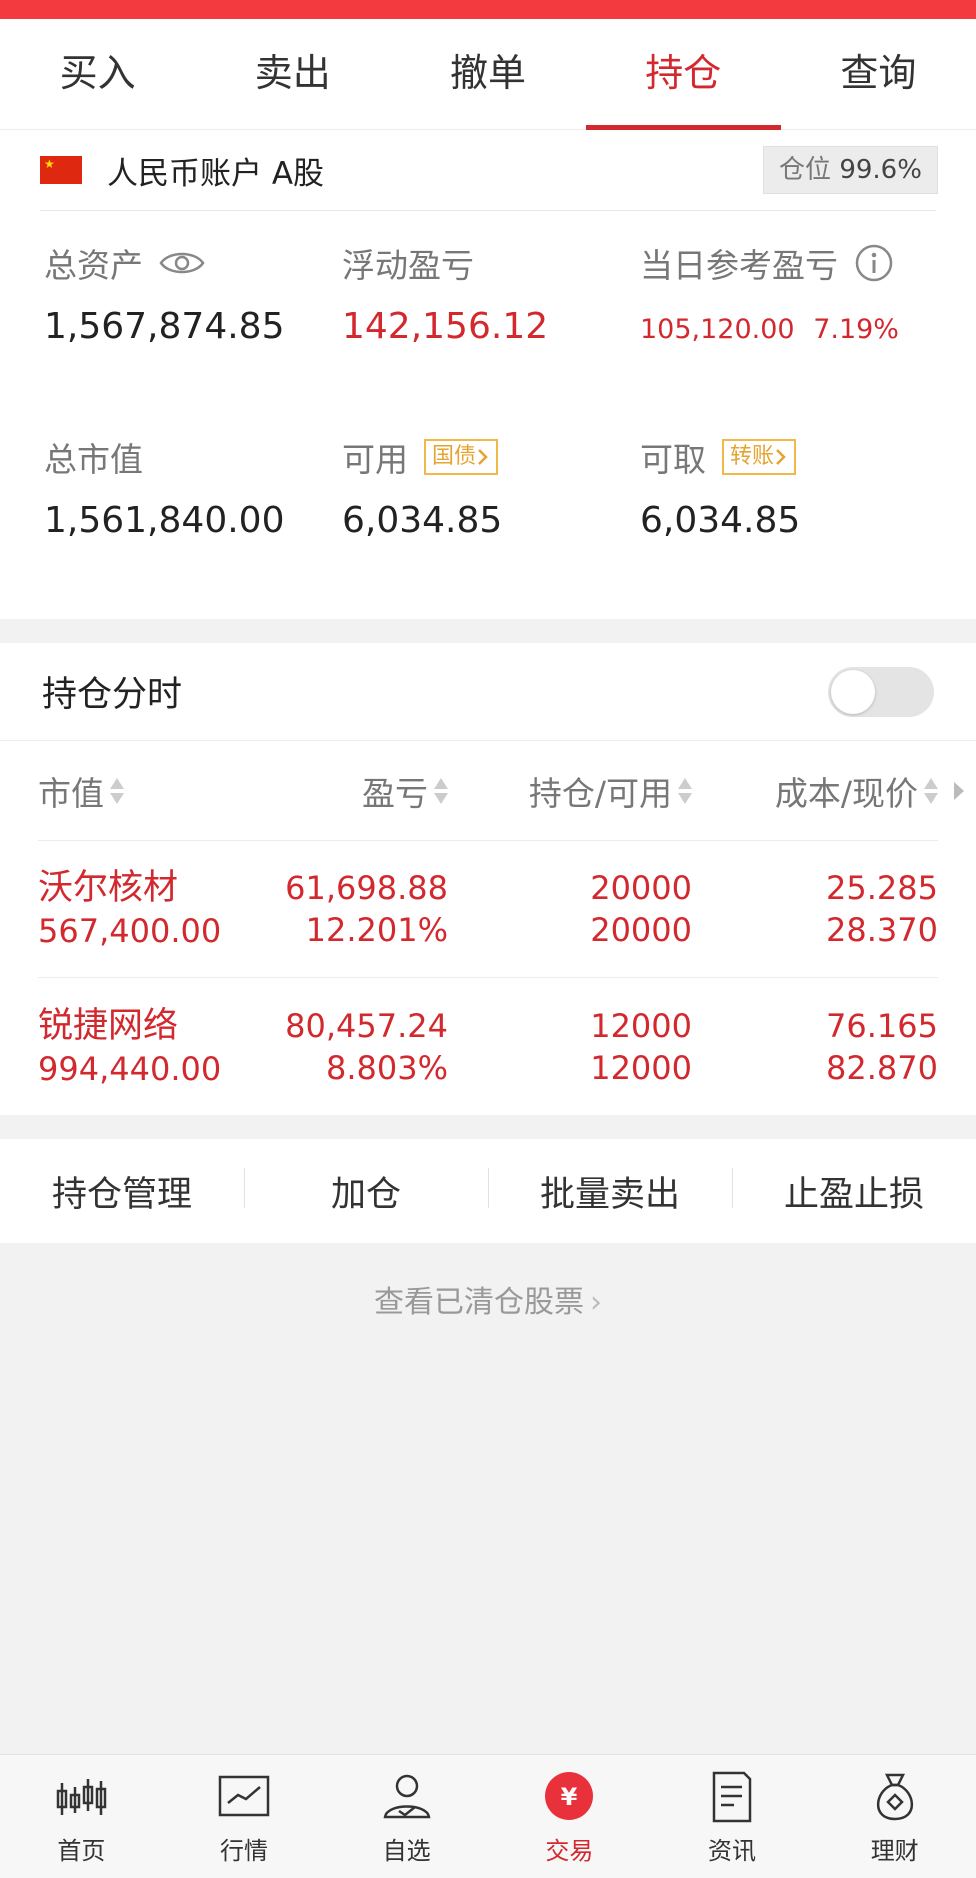 This screenshot has width=976, height=1878. What do you see at coordinates (882, 1025) in the screenshot?
I see `stock-cost: 76.165` at bounding box center [882, 1025].